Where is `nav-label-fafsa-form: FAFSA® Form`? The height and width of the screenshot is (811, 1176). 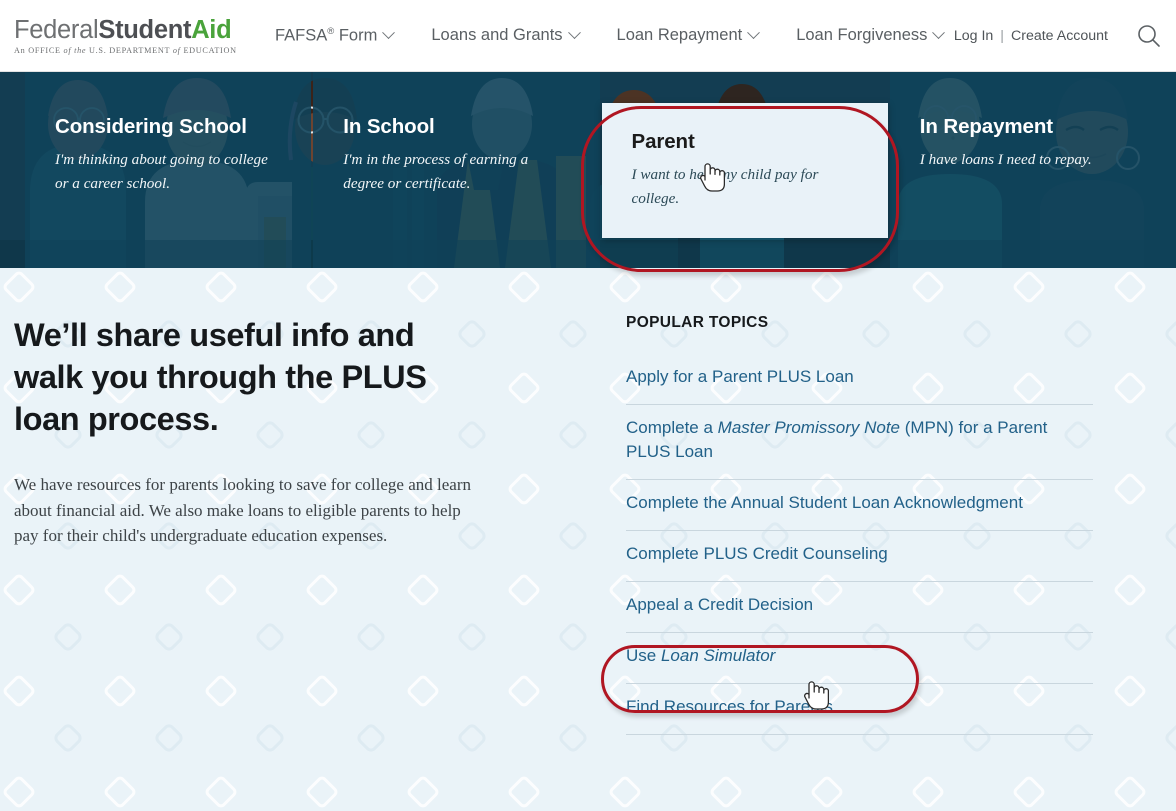 nav-label-fafsa-form: FAFSA® Form is located at coordinates (326, 35).